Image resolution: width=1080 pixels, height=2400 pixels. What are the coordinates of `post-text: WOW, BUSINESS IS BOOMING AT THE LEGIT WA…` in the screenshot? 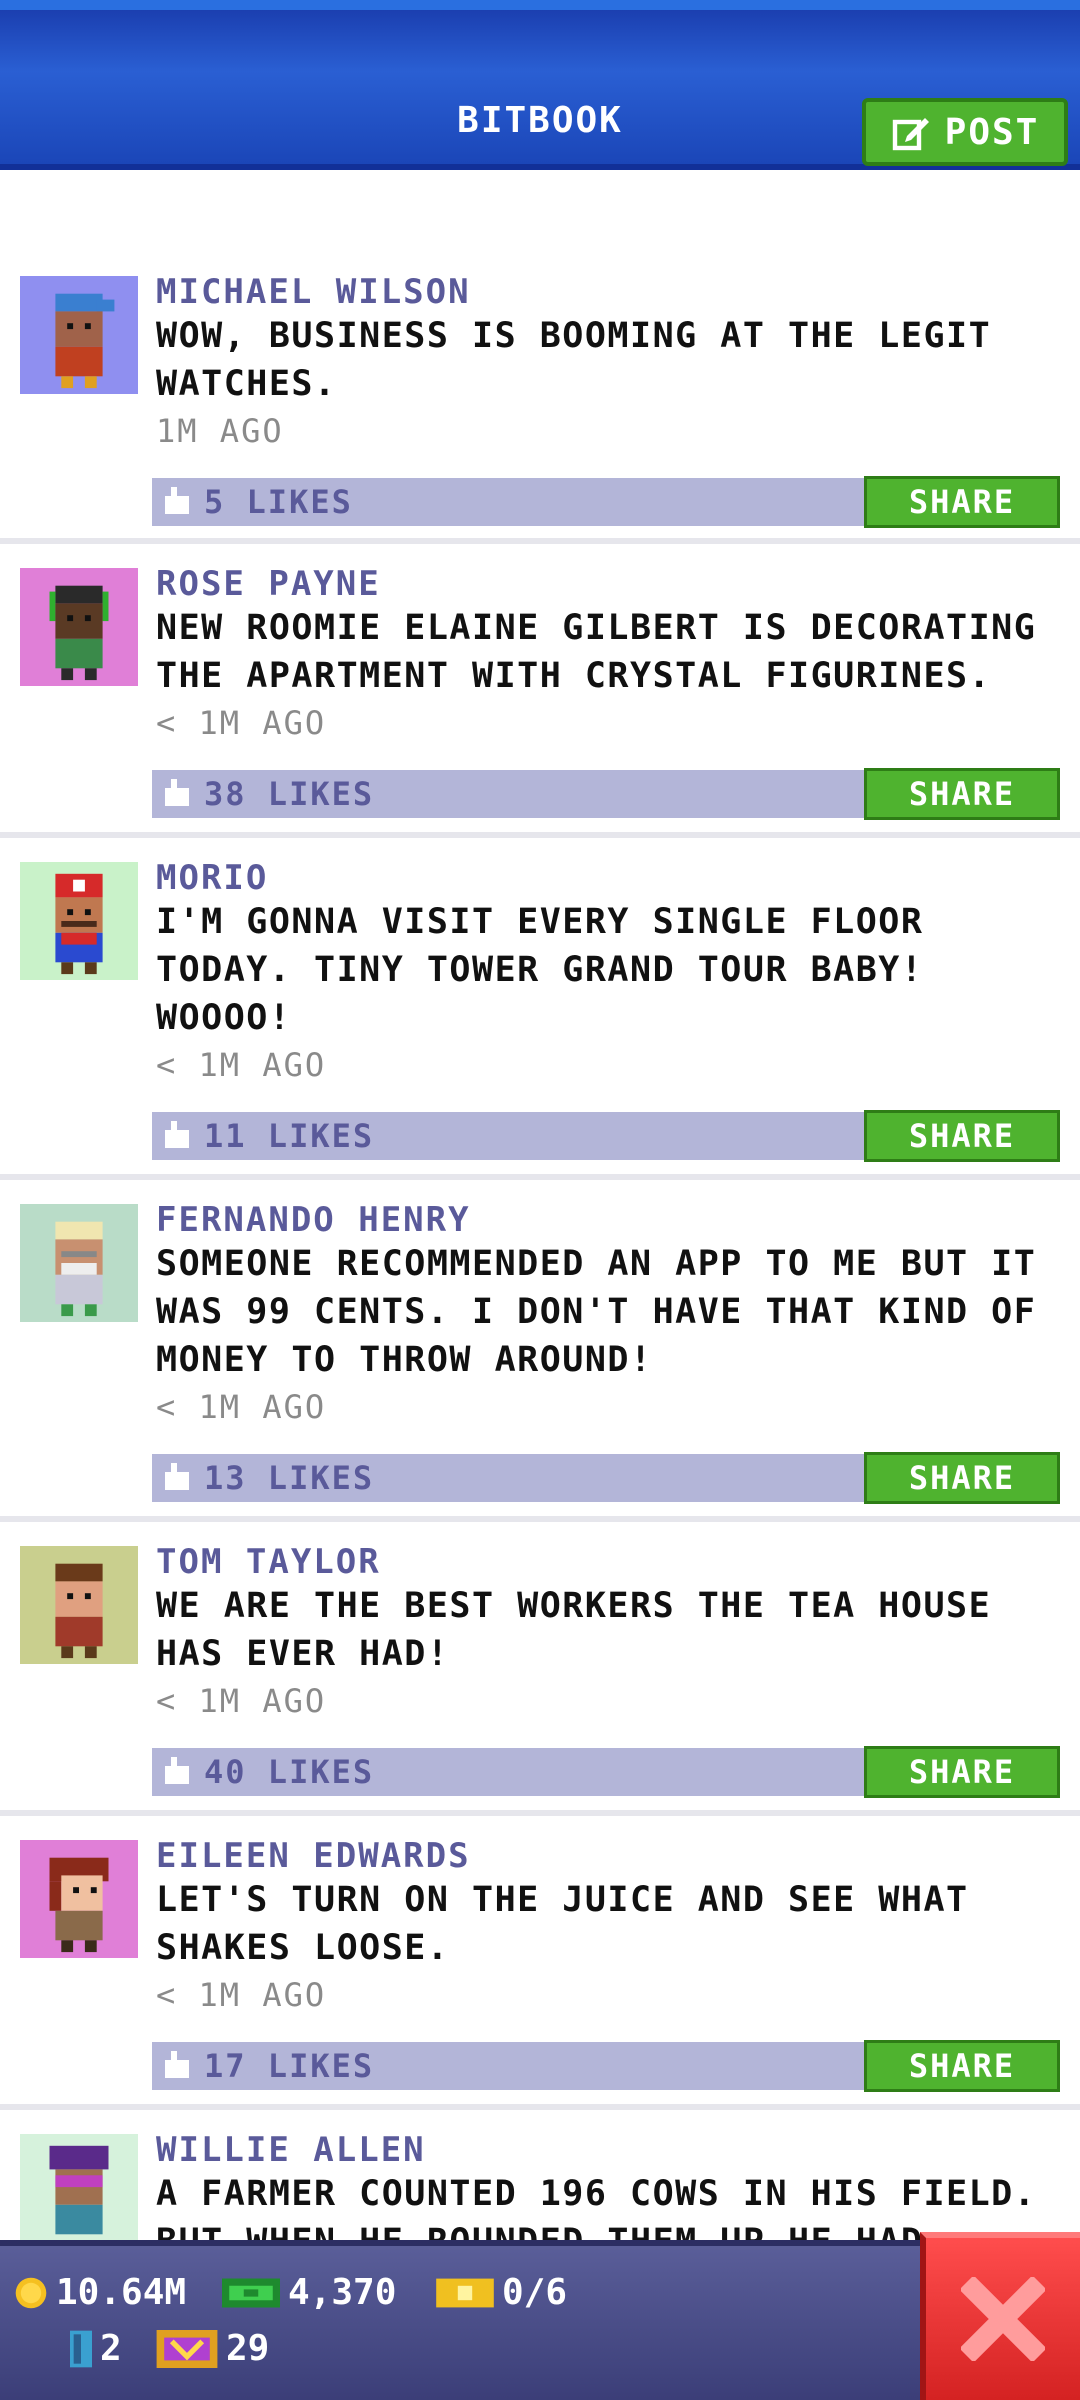 It's located at (574, 360).